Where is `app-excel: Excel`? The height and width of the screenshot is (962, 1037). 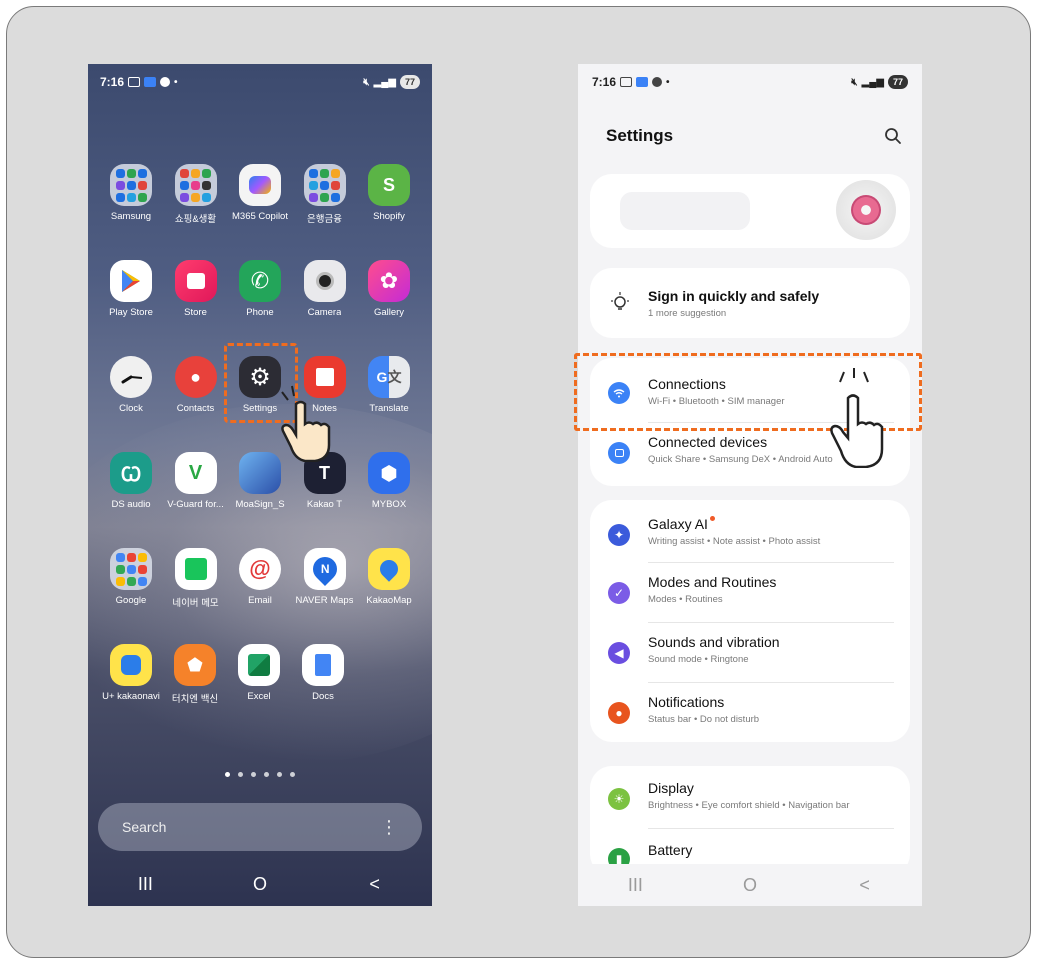
app-excel: Excel is located at coordinates (259, 692).